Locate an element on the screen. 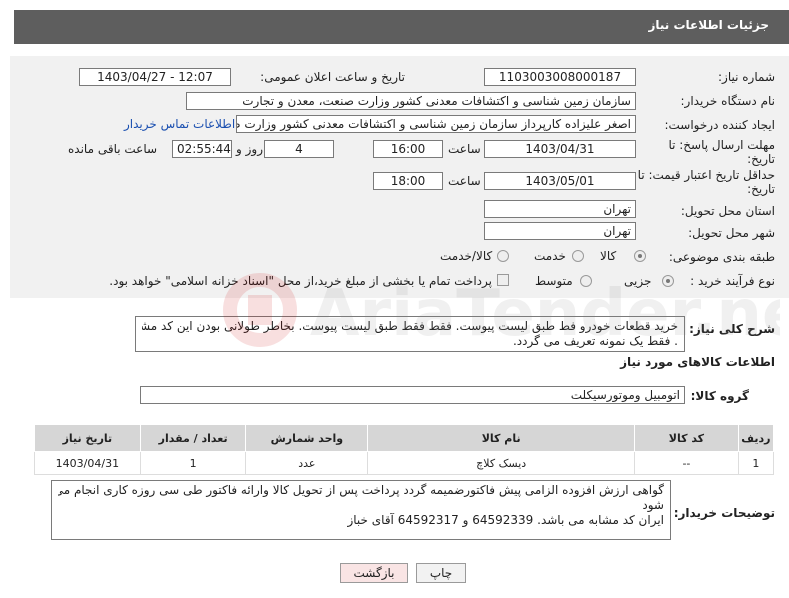 This screenshot has width=789, height=598. reply-deadline-label-date: تاریخ: is located at coordinates (761, 159).